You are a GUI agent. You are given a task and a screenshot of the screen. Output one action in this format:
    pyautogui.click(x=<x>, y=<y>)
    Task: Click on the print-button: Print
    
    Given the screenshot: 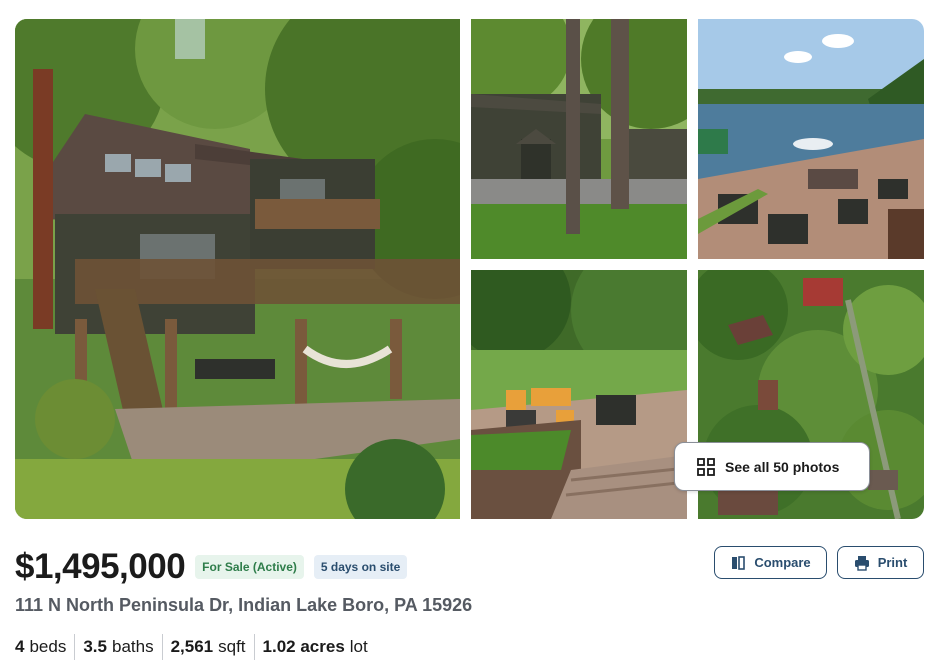 What is the action you would take?
    pyautogui.click(x=880, y=562)
    